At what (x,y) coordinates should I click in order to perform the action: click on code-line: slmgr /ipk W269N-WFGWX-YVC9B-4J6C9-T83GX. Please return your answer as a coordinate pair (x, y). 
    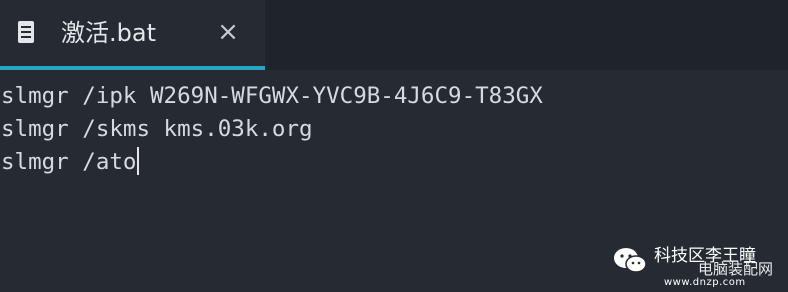
    Looking at the image, I should click on (272, 96).